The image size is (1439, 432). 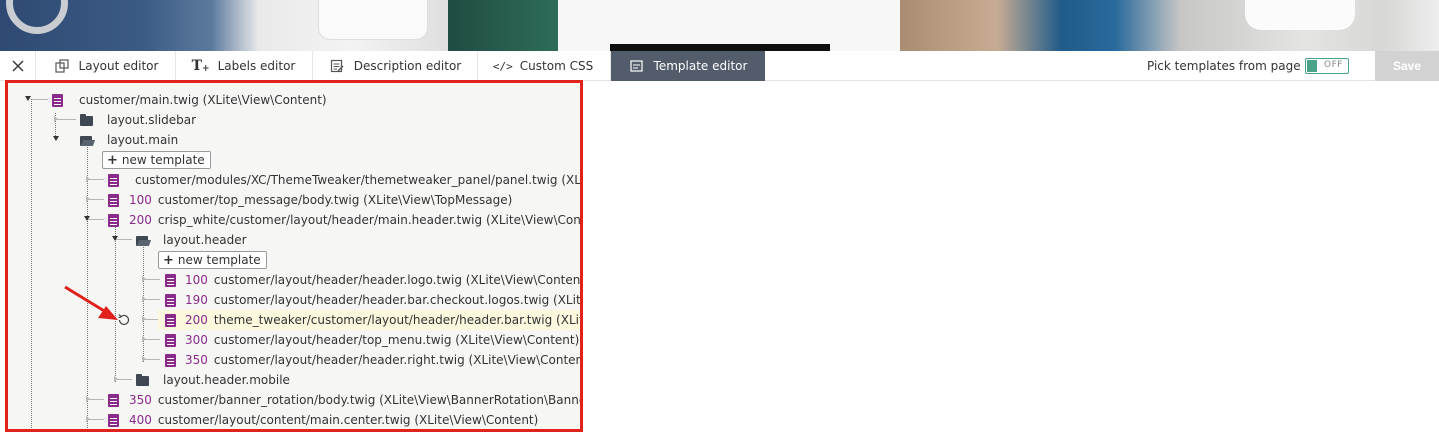 I want to click on layout-icon, so click(x=62, y=66).